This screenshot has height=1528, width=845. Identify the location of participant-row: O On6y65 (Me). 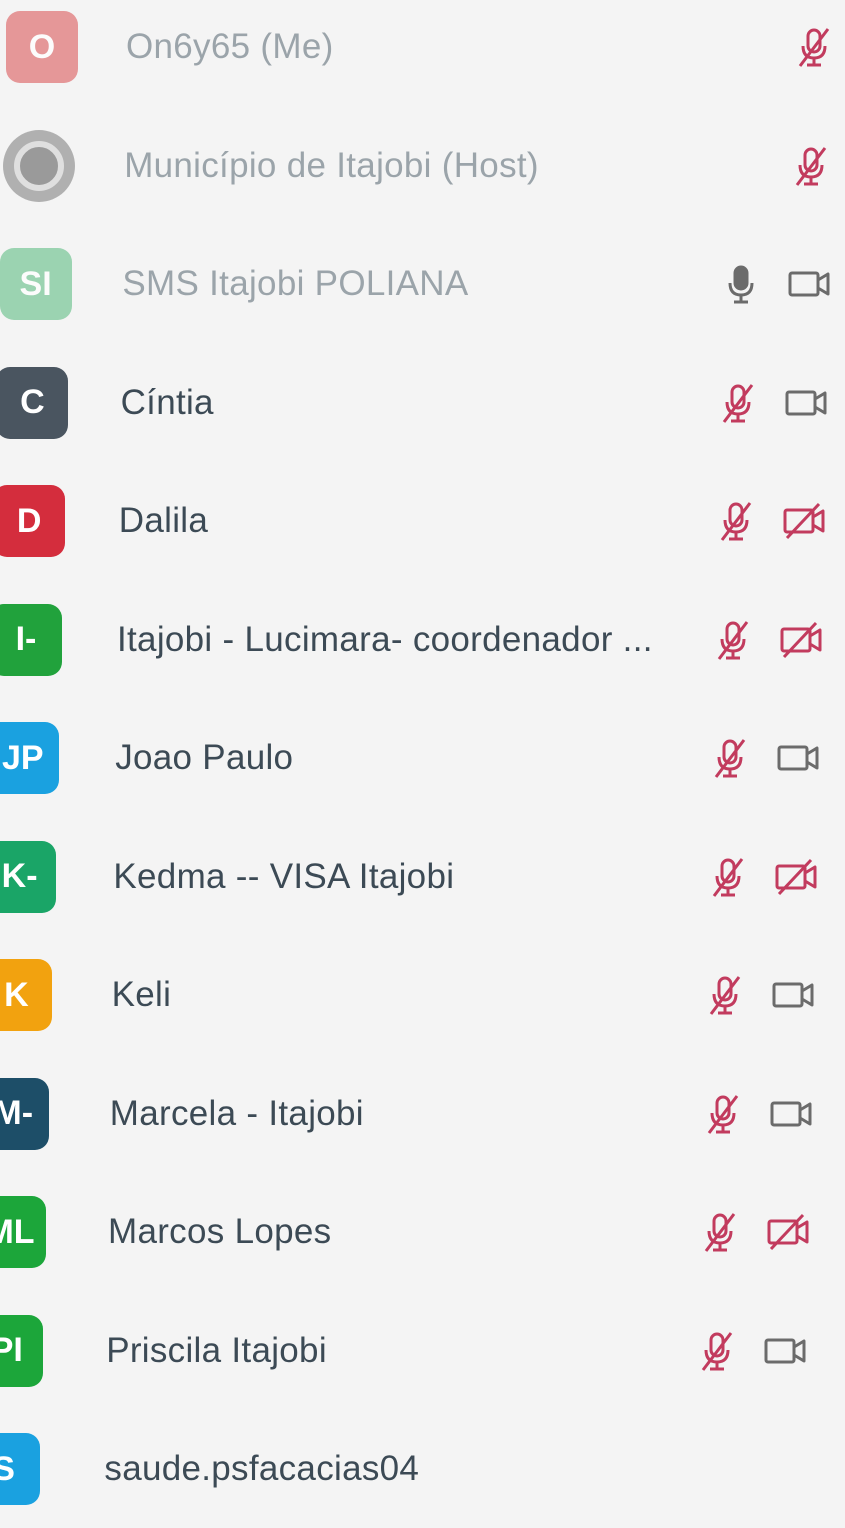
(422, 53).